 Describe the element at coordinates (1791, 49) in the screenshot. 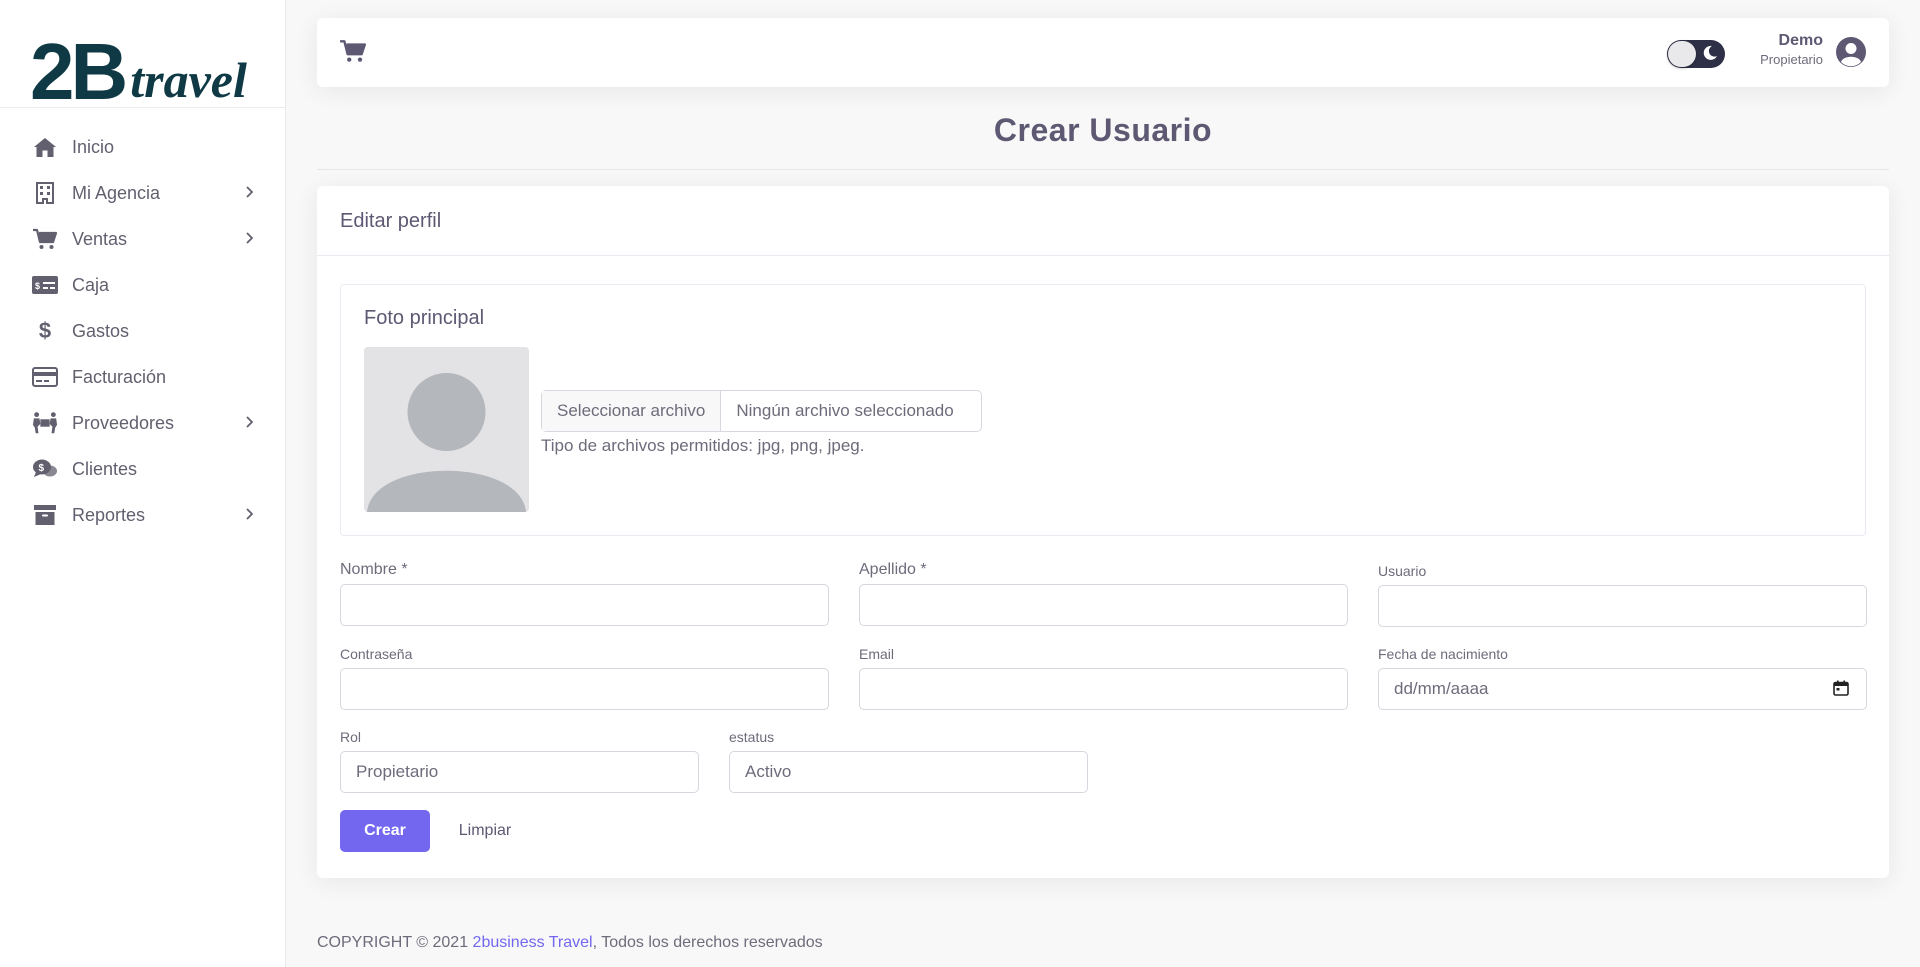

I see `user-info: Demo Propietario` at that location.